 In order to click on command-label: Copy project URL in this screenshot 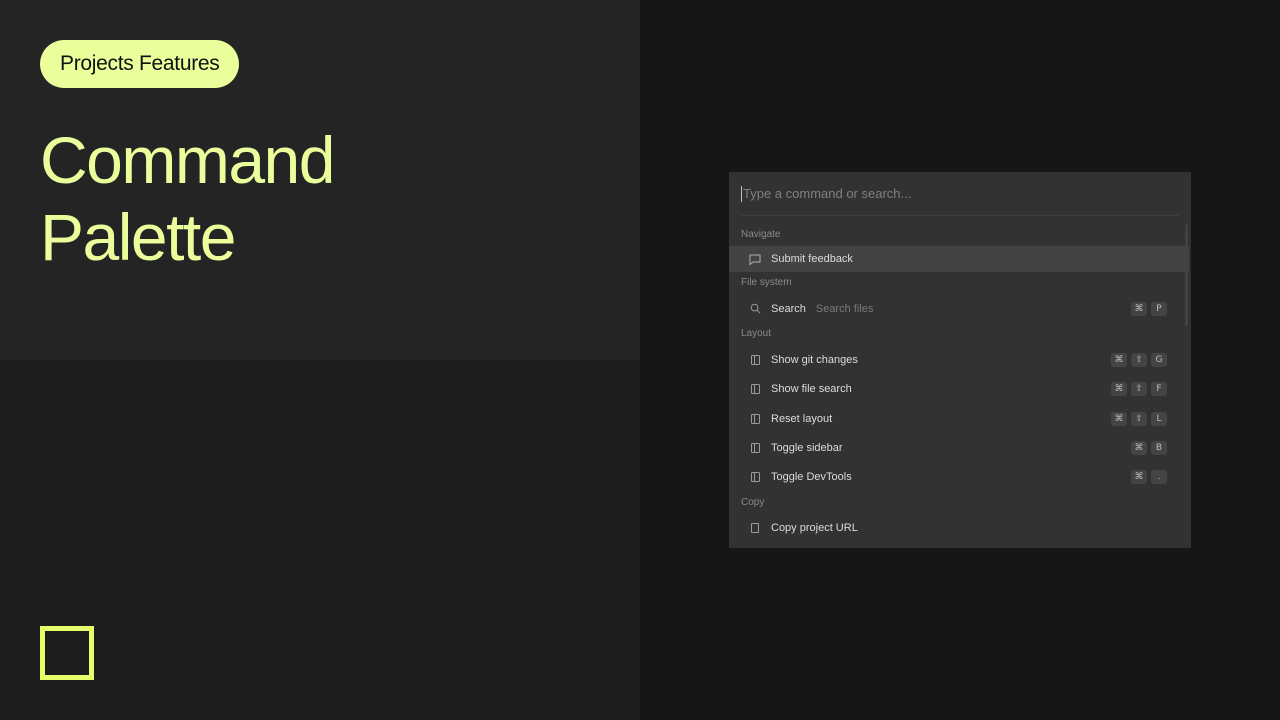, I will do `click(814, 528)`.